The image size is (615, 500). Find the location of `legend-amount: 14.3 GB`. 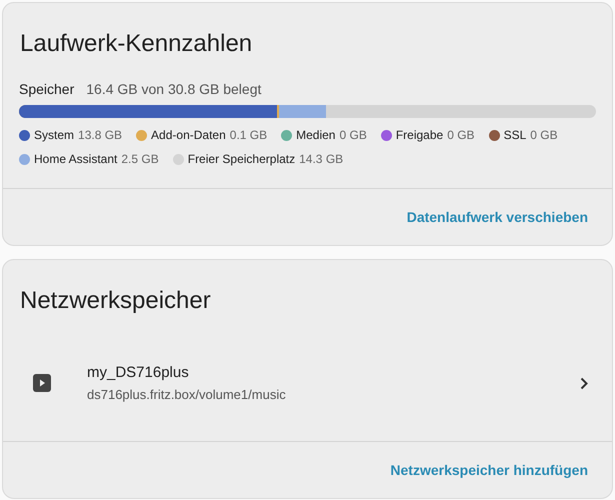

legend-amount: 14.3 GB is located at coordinates (321, 159).